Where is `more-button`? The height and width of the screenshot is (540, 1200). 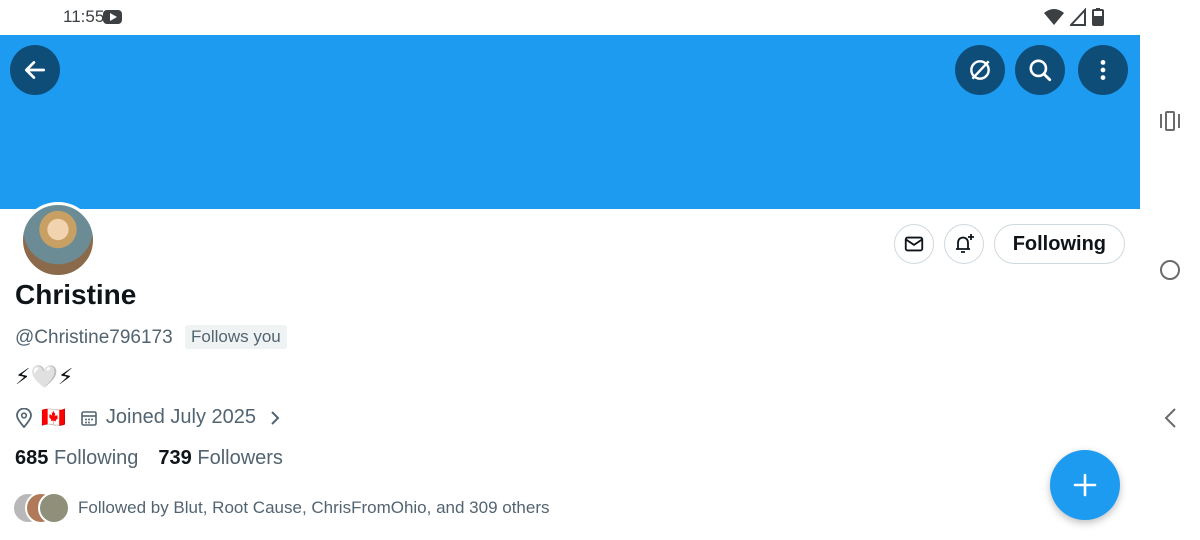
more-button is located at coordinates (1103, 70).